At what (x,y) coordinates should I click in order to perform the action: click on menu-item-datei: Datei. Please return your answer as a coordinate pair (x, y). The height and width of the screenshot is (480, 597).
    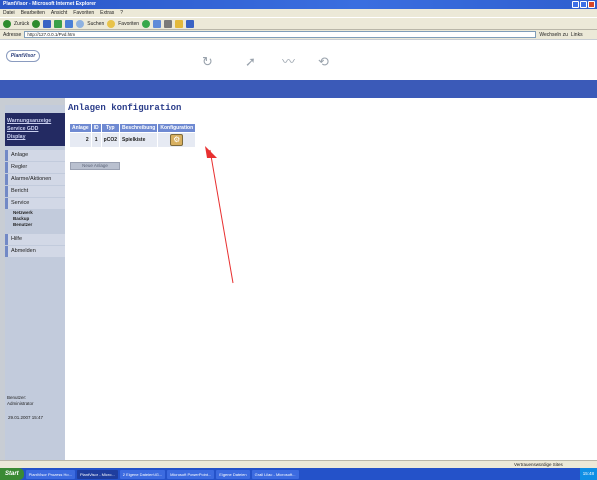
    Looking at the image, I should click on (9, 13).